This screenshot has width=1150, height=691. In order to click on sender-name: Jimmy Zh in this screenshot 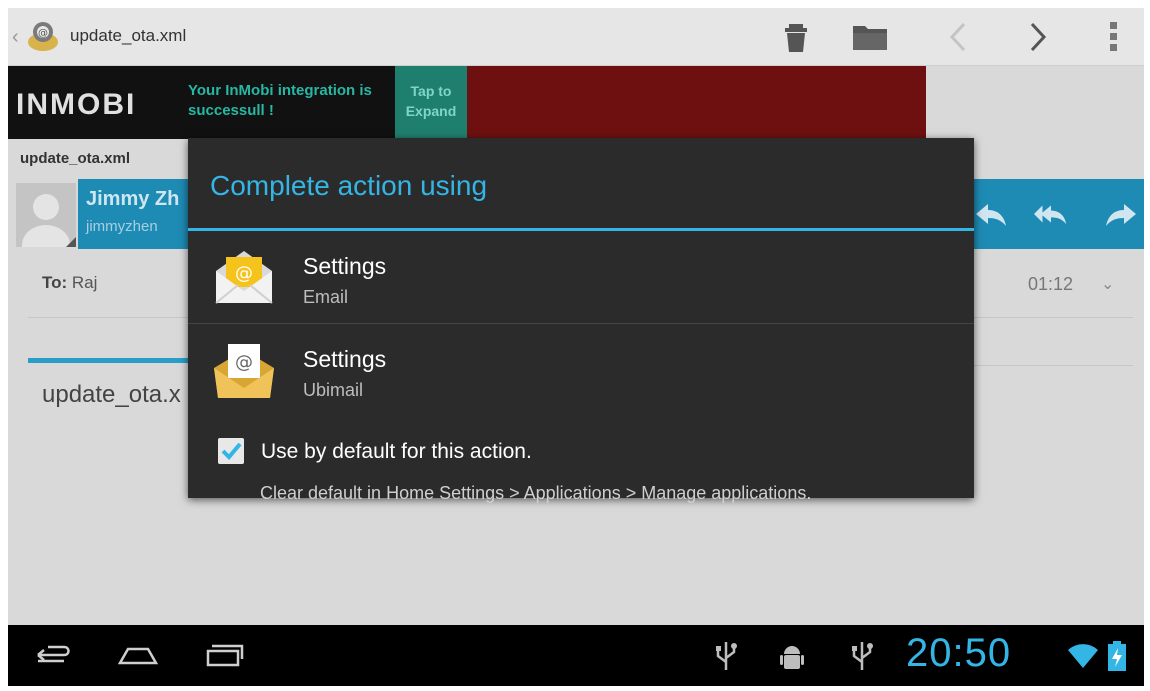, I will do `click(133, 199)`.